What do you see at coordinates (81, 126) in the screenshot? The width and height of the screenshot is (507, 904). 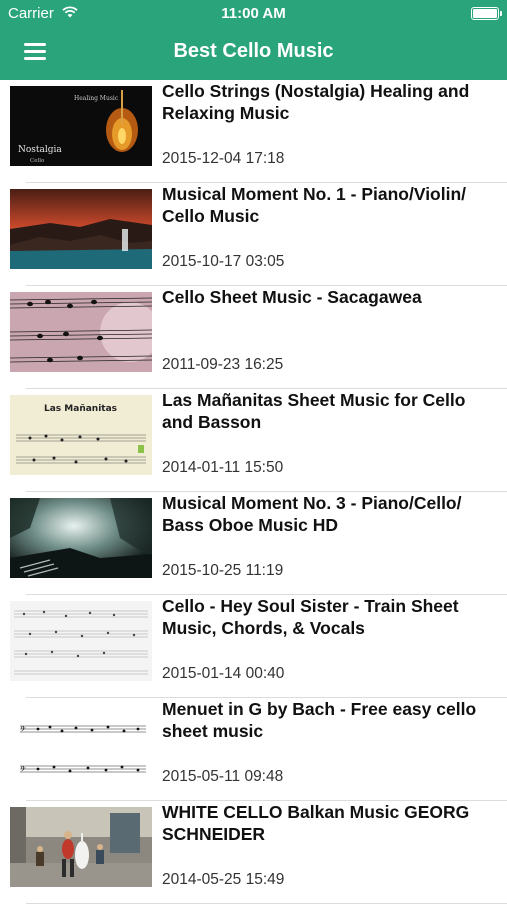 I see `video-thumbnail: Healing Music Nostalgia Cello` at bounding box center [81, 126].